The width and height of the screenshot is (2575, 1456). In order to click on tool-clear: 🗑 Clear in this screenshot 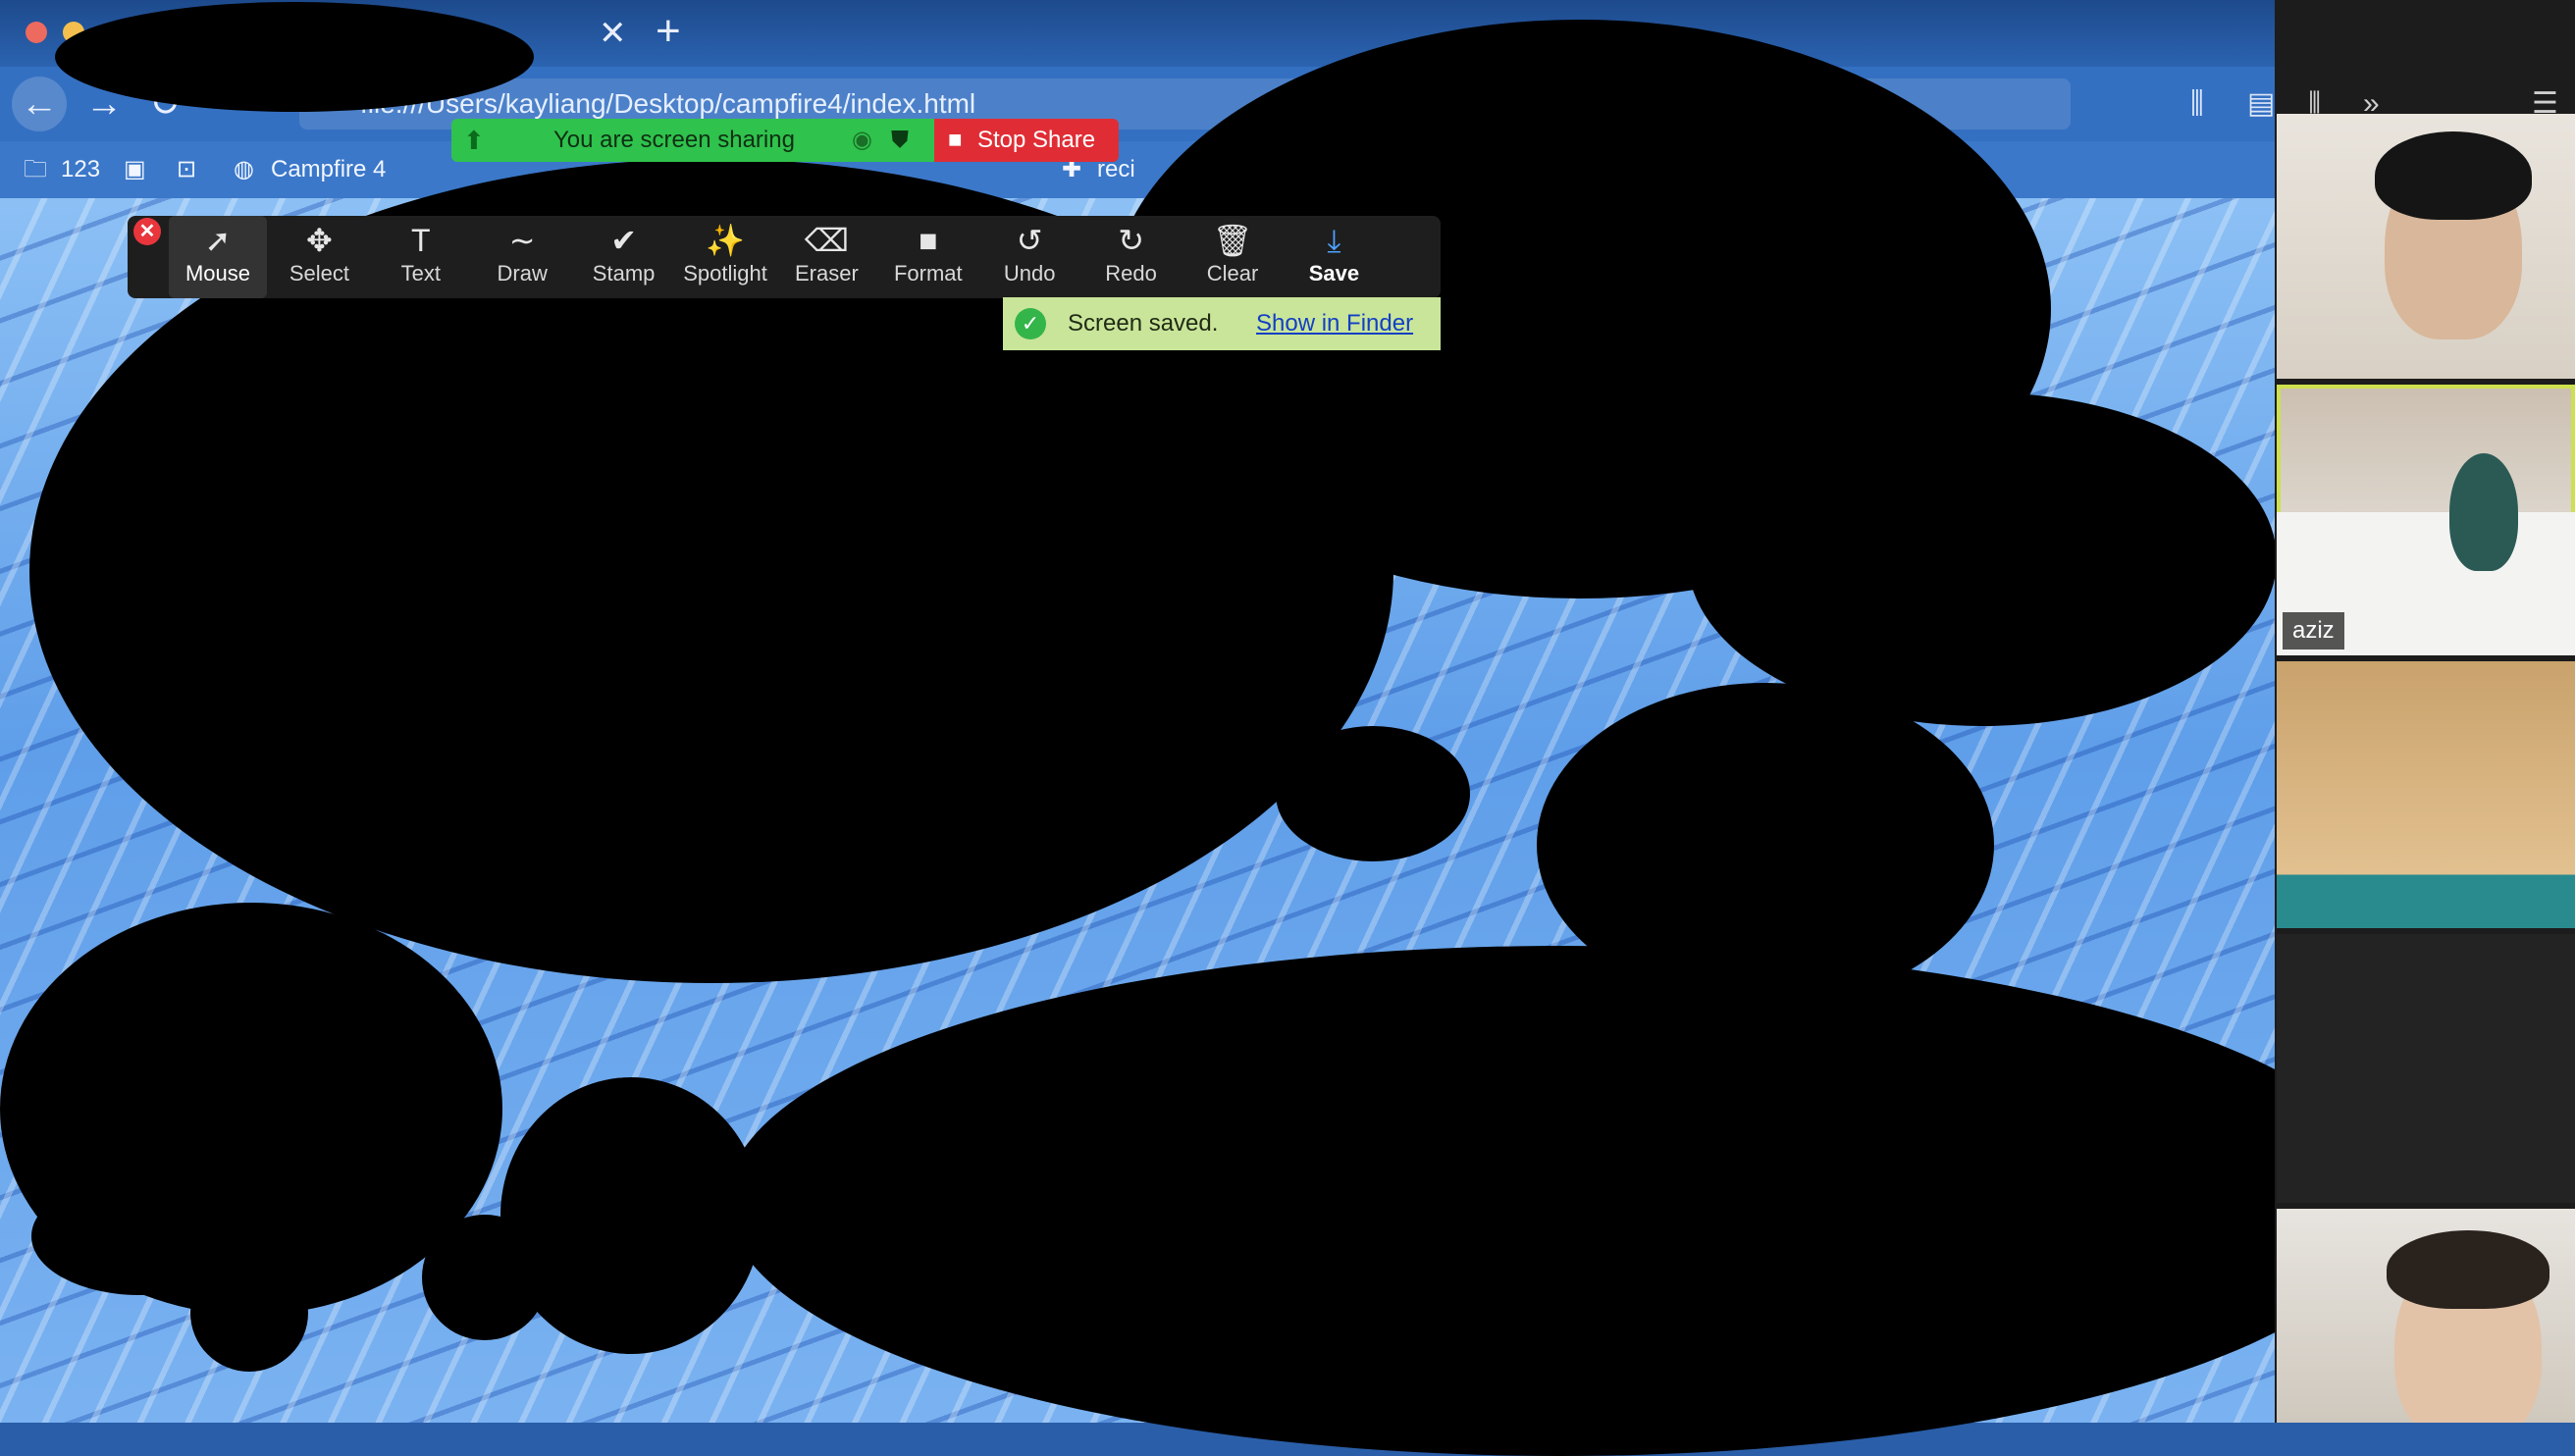, I will do `click(1232, 257)`.